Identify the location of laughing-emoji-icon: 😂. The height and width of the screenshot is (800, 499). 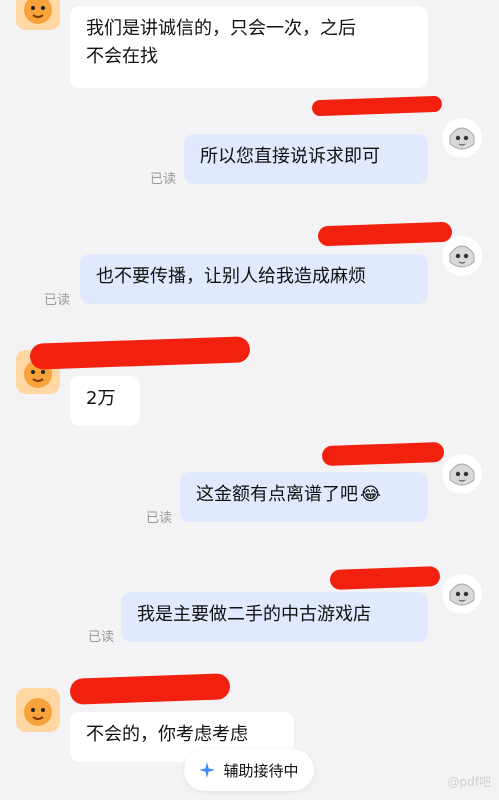
(371, 494).